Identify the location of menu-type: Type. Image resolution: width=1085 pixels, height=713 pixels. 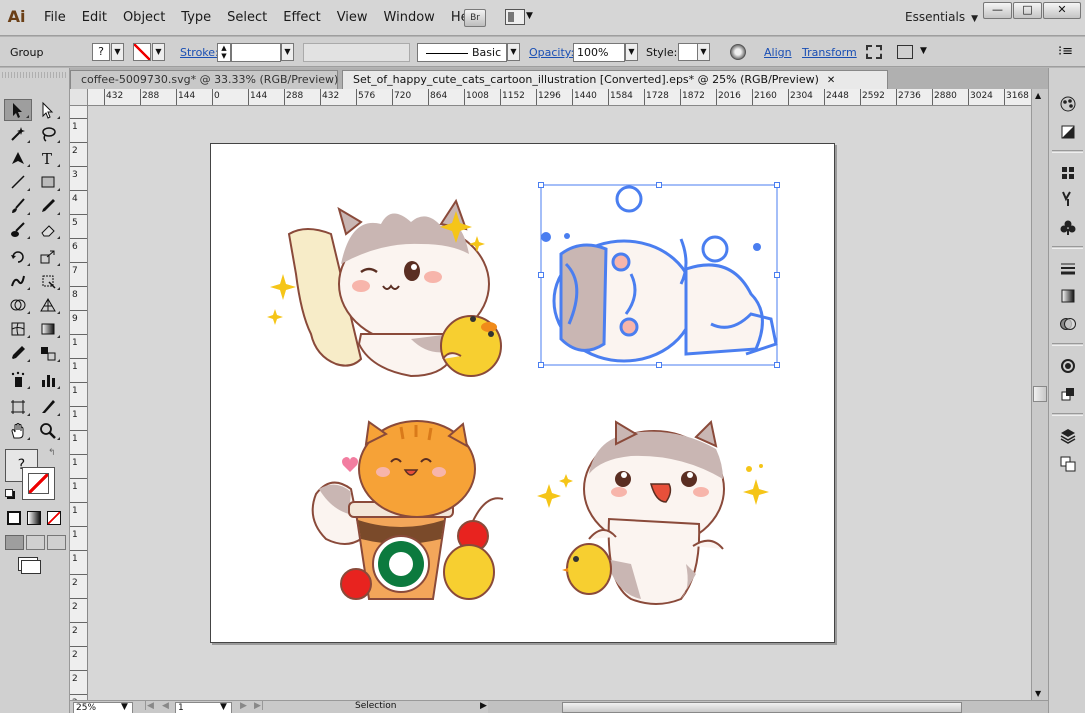
(196, 18).